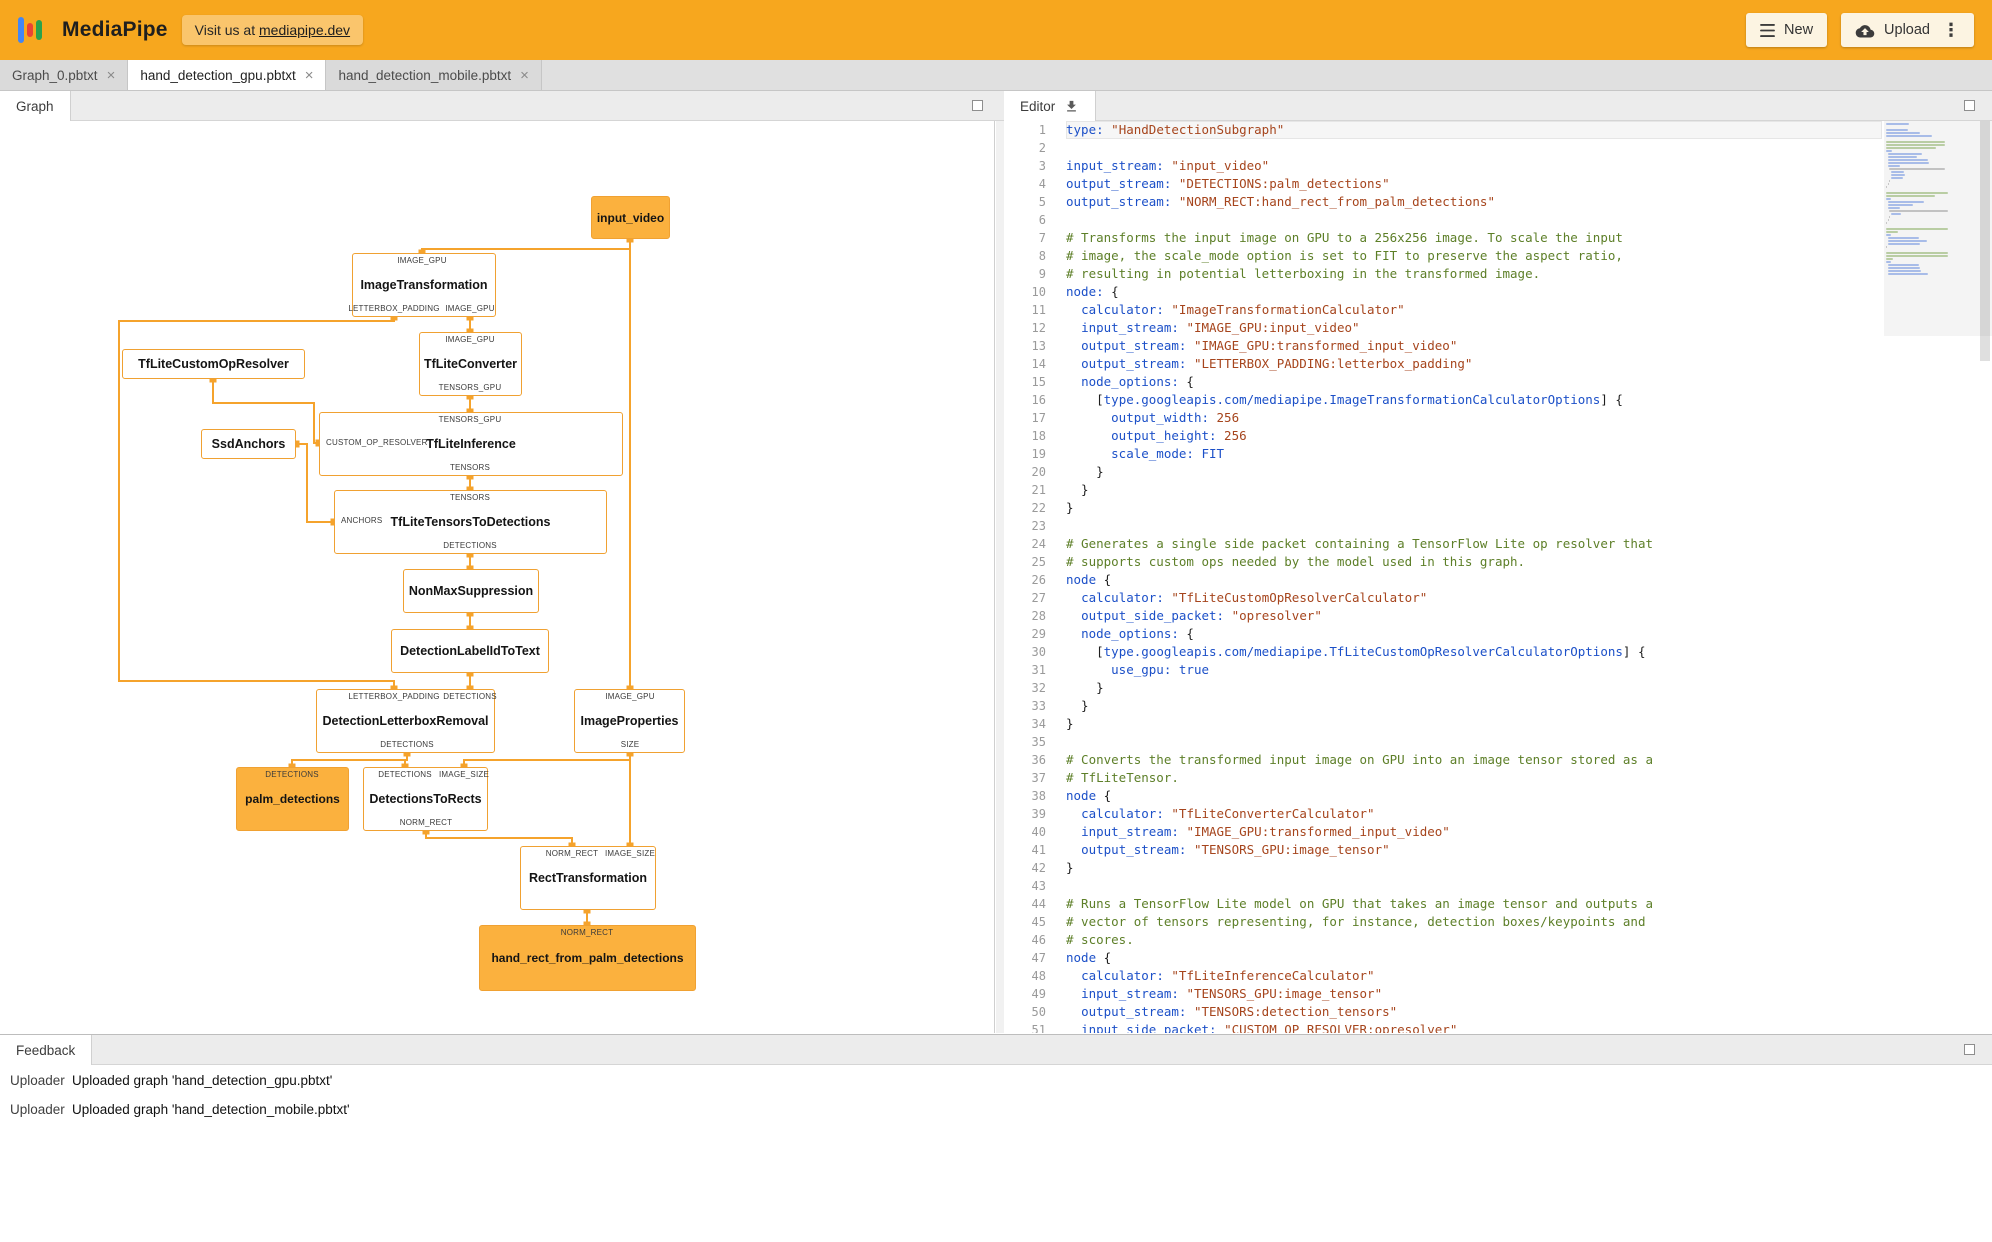  What do you see at coordinates (1232, 993) in the screenshot?
I see `code-line: input_stream: "TENSORS_GPU:image_tensor"` at bounding box center [1232, 993].